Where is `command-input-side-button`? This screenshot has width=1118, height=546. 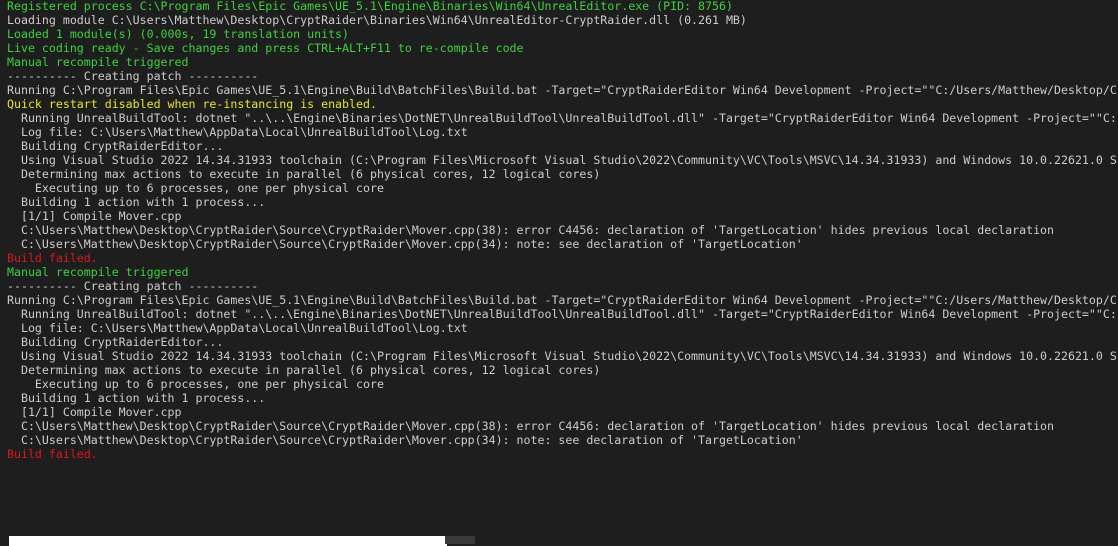
command-input-side-button is located at coordinates (460, 540).